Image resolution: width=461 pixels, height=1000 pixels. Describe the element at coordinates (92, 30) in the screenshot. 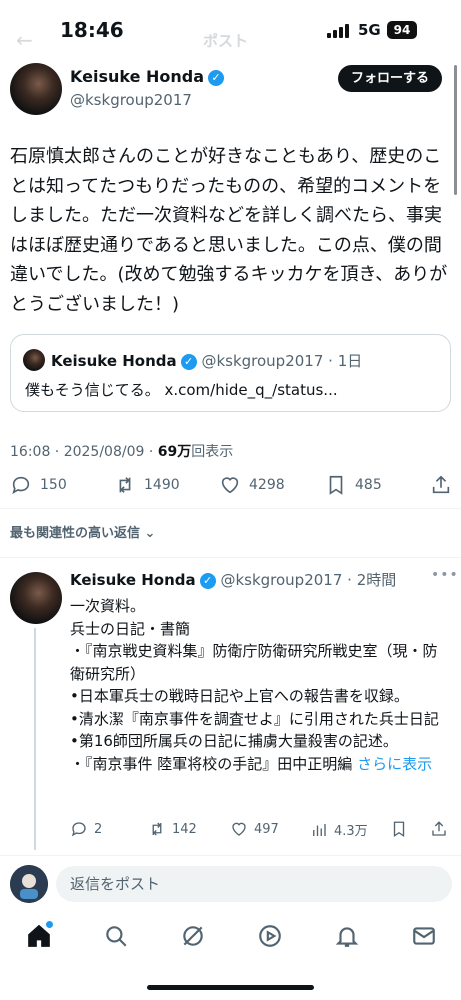

I see `status-time: 18:46` at that location.